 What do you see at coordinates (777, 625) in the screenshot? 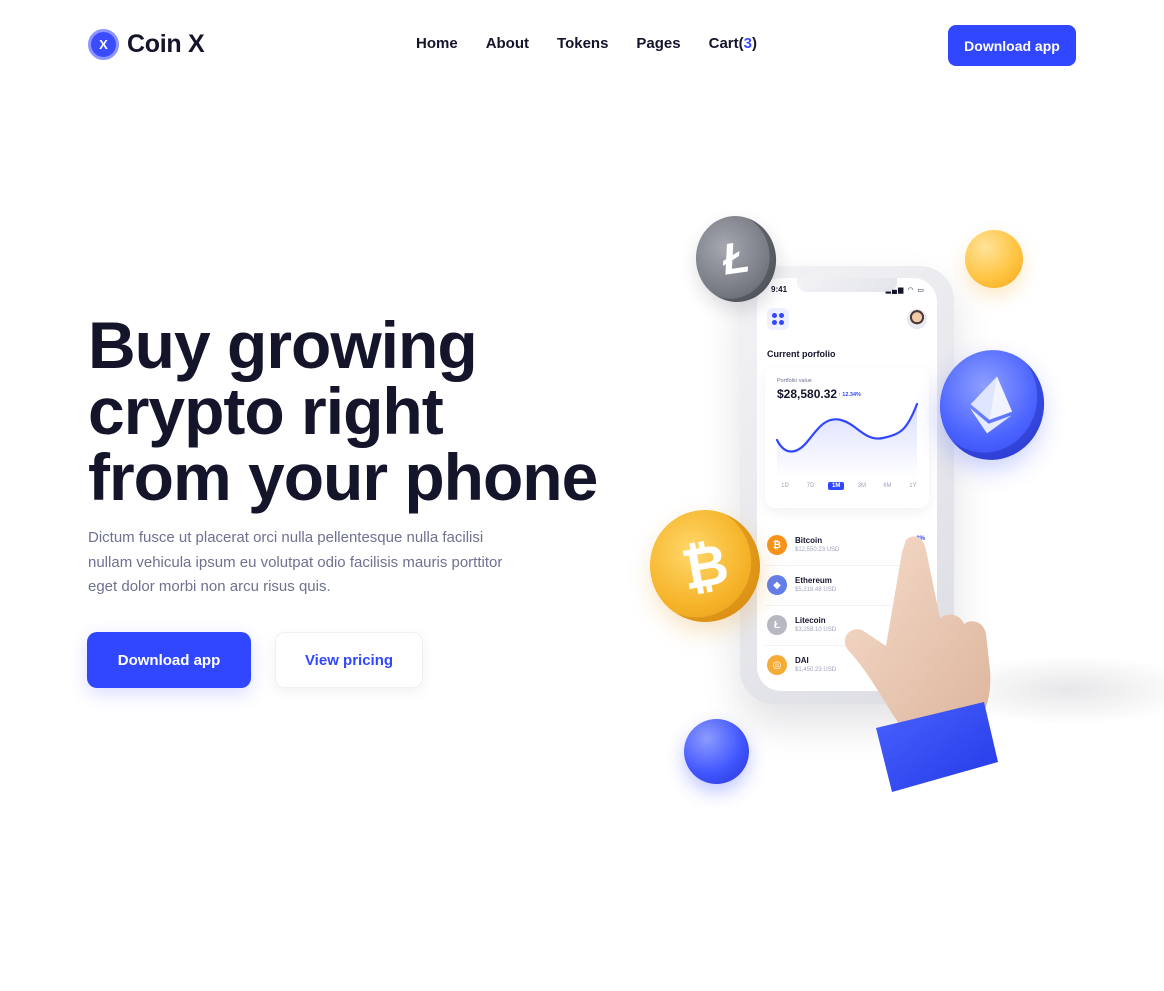
I see `litecoin-icon: Ł` at bounding box center [777, 625].